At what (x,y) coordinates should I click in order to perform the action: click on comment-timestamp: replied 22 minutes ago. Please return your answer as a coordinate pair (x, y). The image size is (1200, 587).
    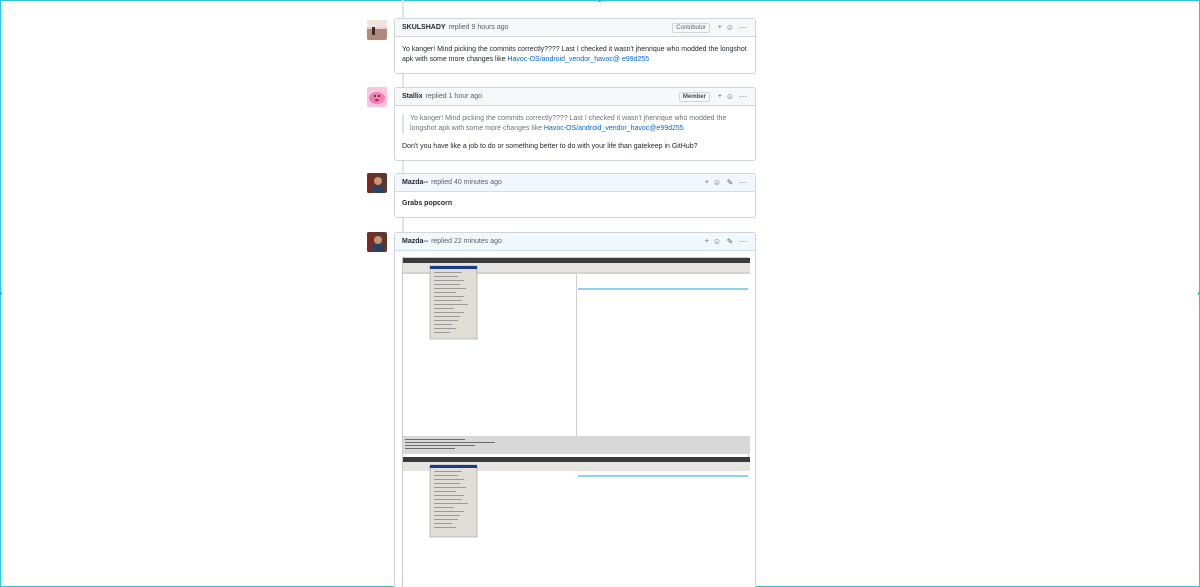
    Looking at the image, I should click on (466, 241).